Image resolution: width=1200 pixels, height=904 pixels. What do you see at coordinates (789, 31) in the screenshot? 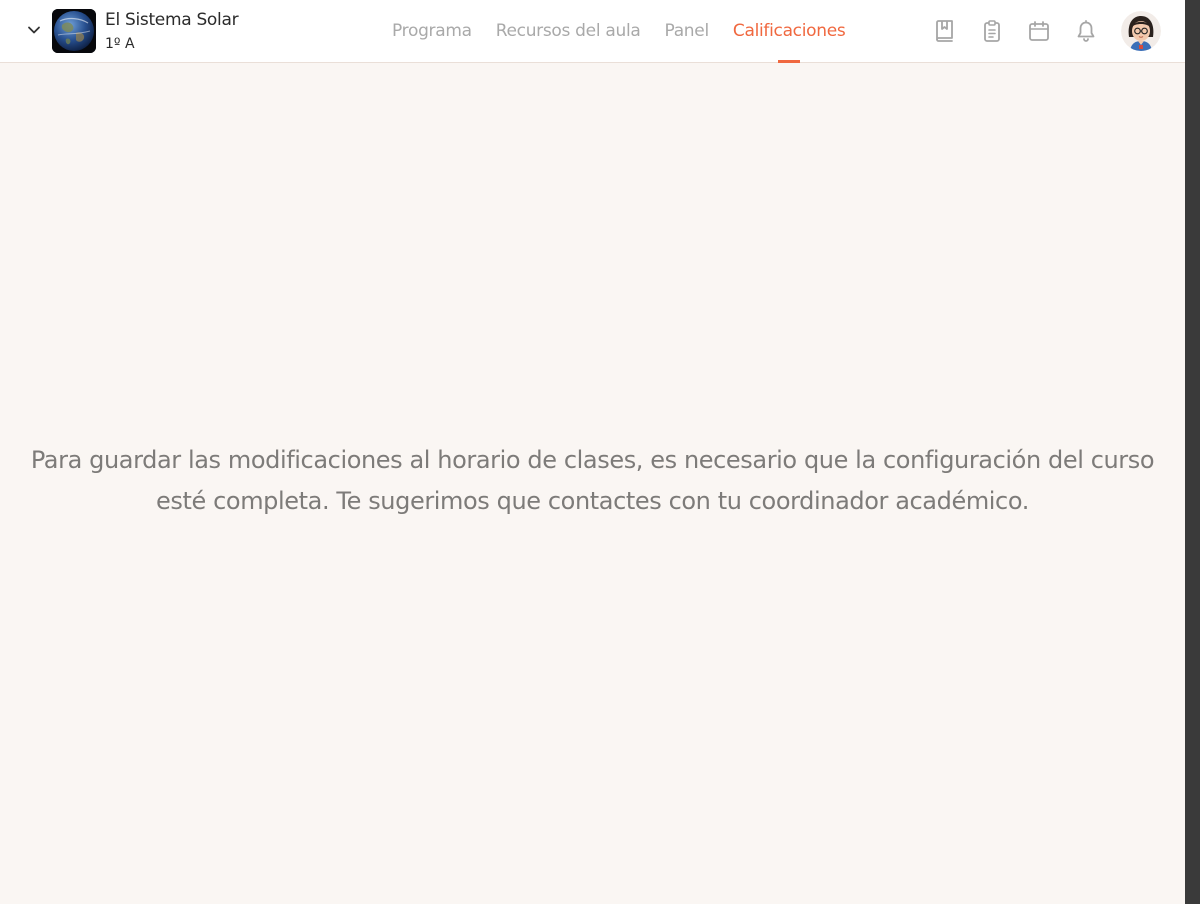
I see `tab-calificaciones: Calificaciones` at bounding box center [789, 31].